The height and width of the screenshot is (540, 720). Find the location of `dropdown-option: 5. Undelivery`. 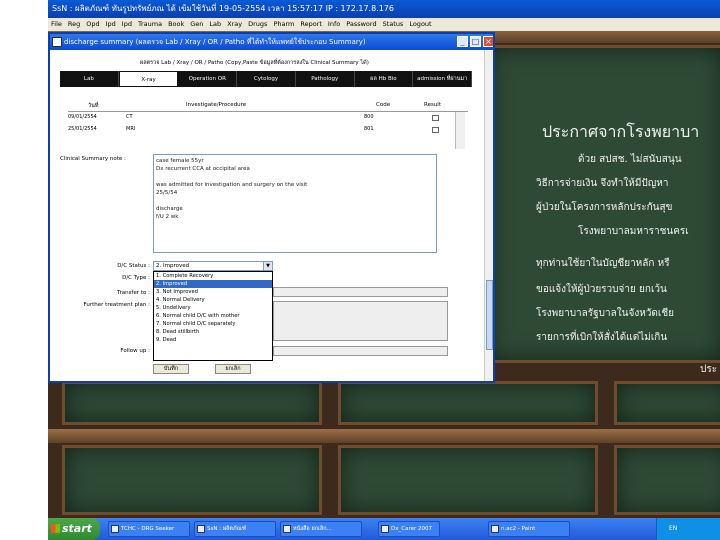

dropdown-option: 5. Undelivery is located at coordinates (213, 308).